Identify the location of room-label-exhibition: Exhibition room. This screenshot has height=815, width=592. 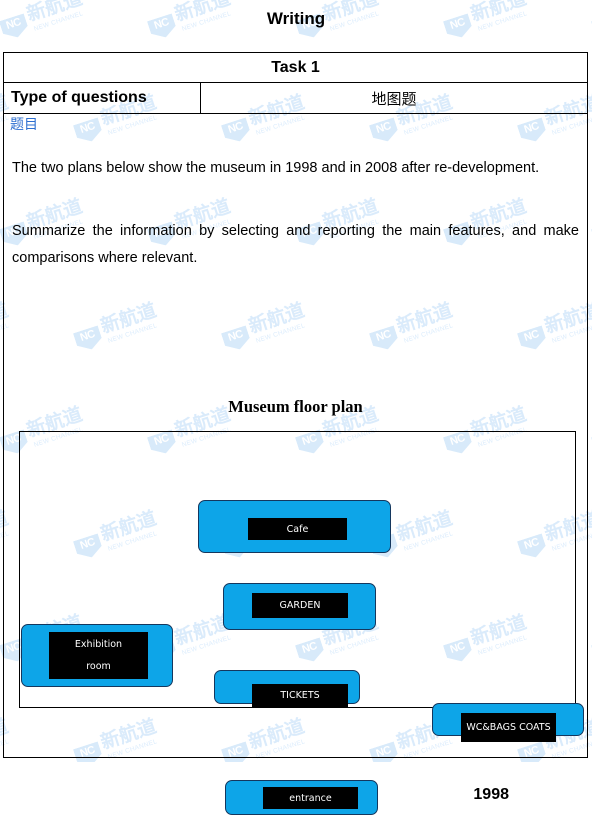
(98, 655).